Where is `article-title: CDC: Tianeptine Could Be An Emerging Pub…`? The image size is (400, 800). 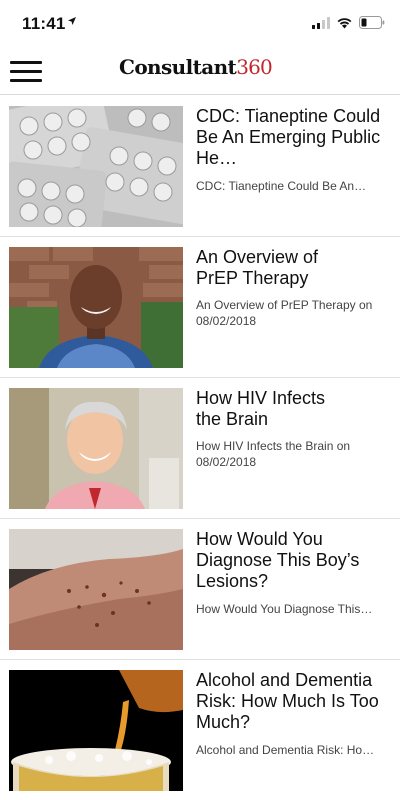
article-title: CDC: Tianeptine Could Be An Emerging Pub… is located at coordinates (294, 137).